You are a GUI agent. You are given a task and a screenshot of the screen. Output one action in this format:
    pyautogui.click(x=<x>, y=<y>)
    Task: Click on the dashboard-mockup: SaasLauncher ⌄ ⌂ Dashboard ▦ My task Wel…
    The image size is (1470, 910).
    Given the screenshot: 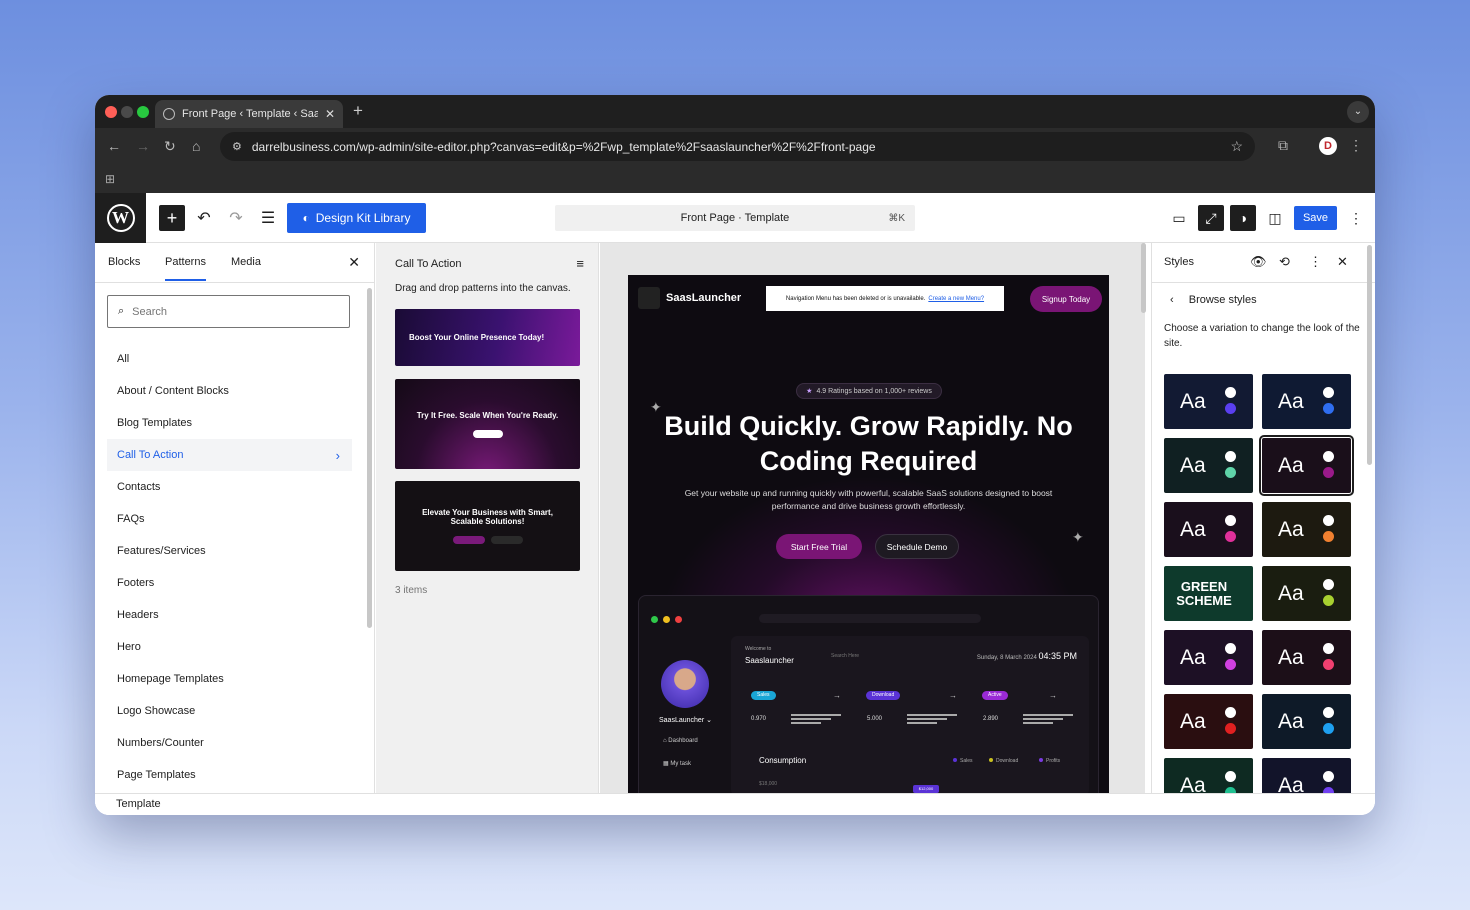 What is the action you would take?
    pyautogui.click(x=868, y=694)
    